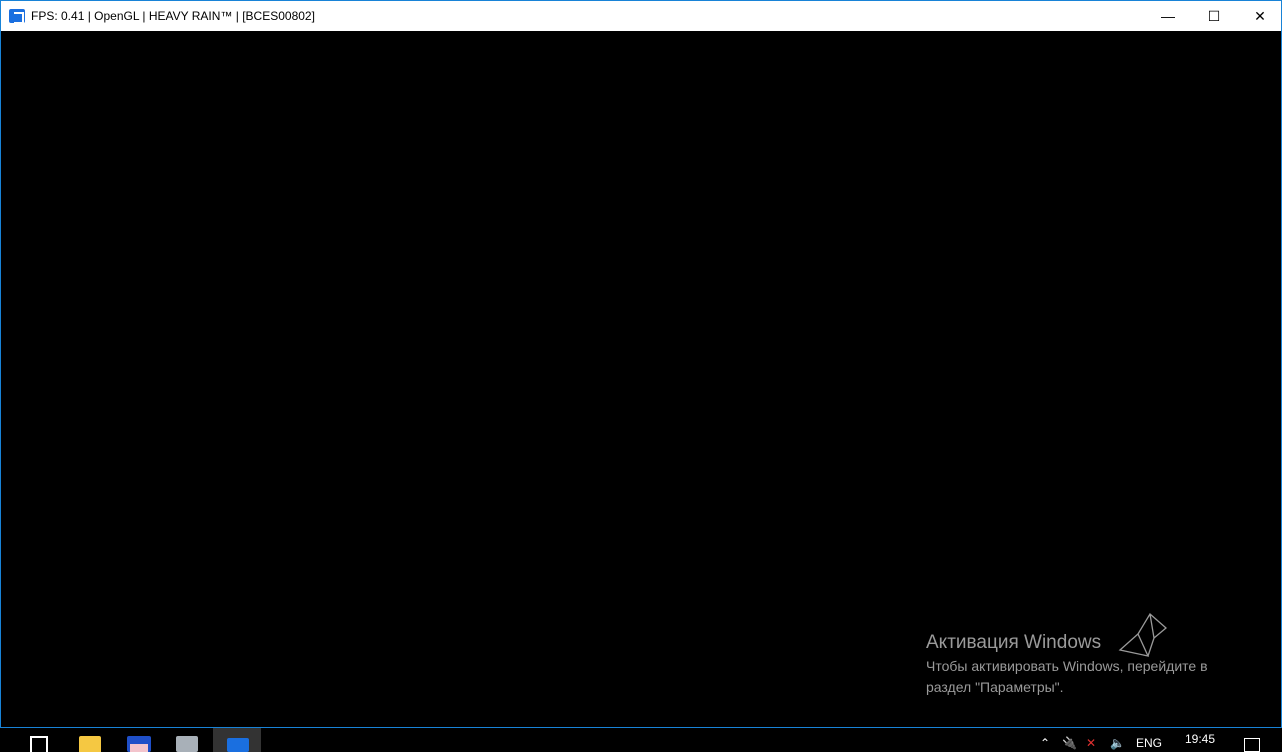 The image size is (1282, 752). I want to click on language-indicator: ENG, so click(1149, 743).